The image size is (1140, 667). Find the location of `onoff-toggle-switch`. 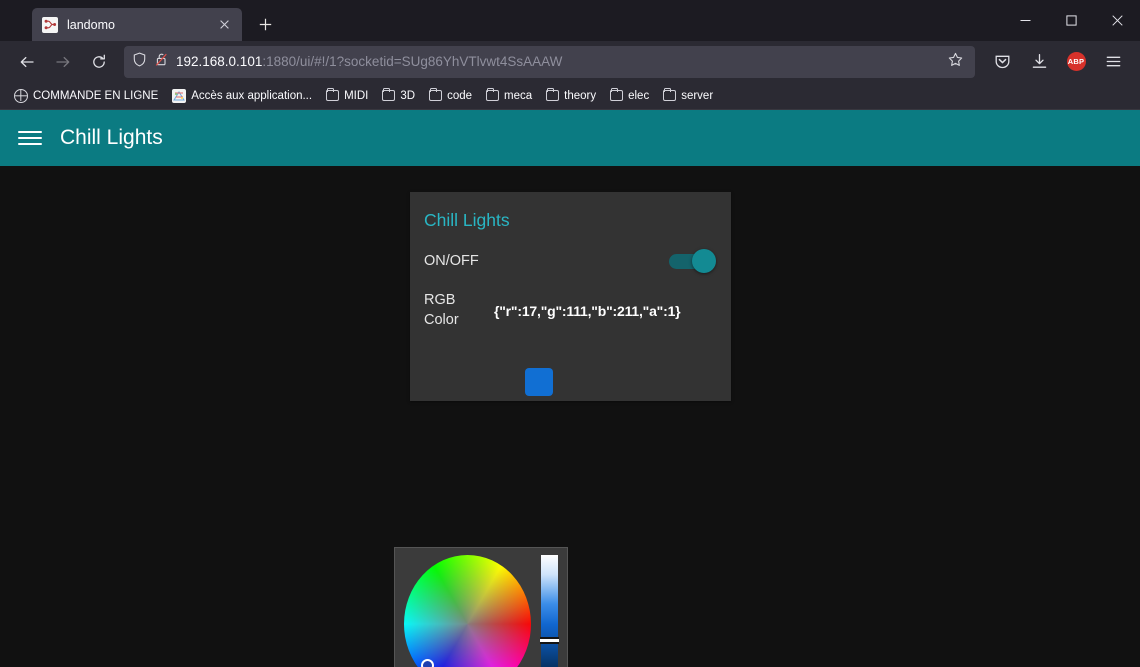

onoff-toggle-switch is located at coordinates (692, 260).